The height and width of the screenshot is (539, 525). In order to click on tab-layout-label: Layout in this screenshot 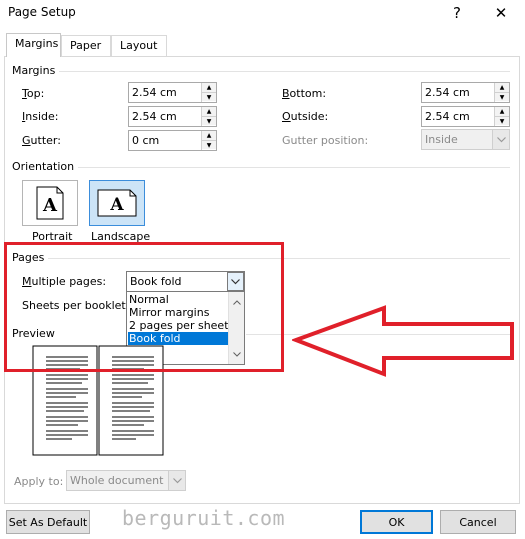, I will do `click(139, 45)`.